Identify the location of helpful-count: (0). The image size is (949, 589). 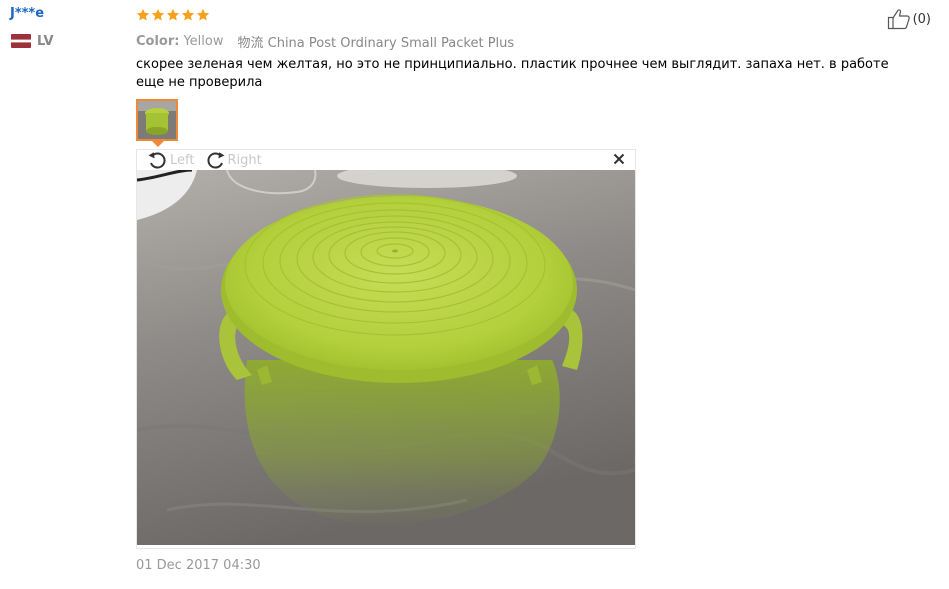
(921, 19).